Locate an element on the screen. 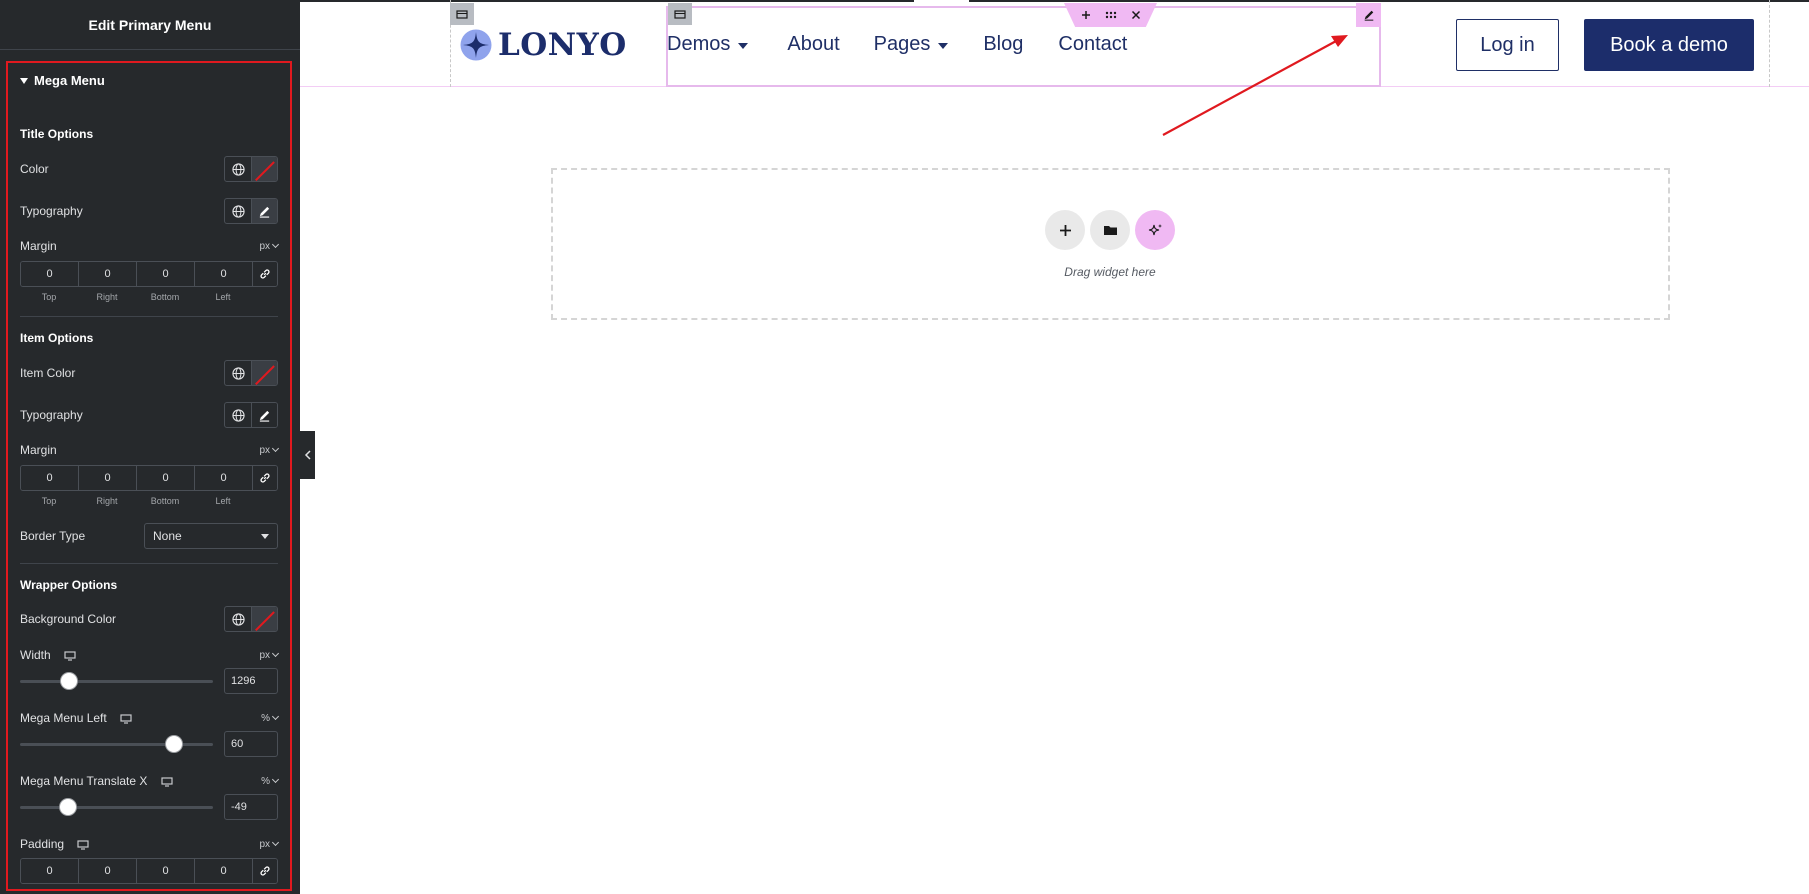 This screenshot has width=1809, height=894. border-type-label: Border Type is located at coordinates (53, 536).